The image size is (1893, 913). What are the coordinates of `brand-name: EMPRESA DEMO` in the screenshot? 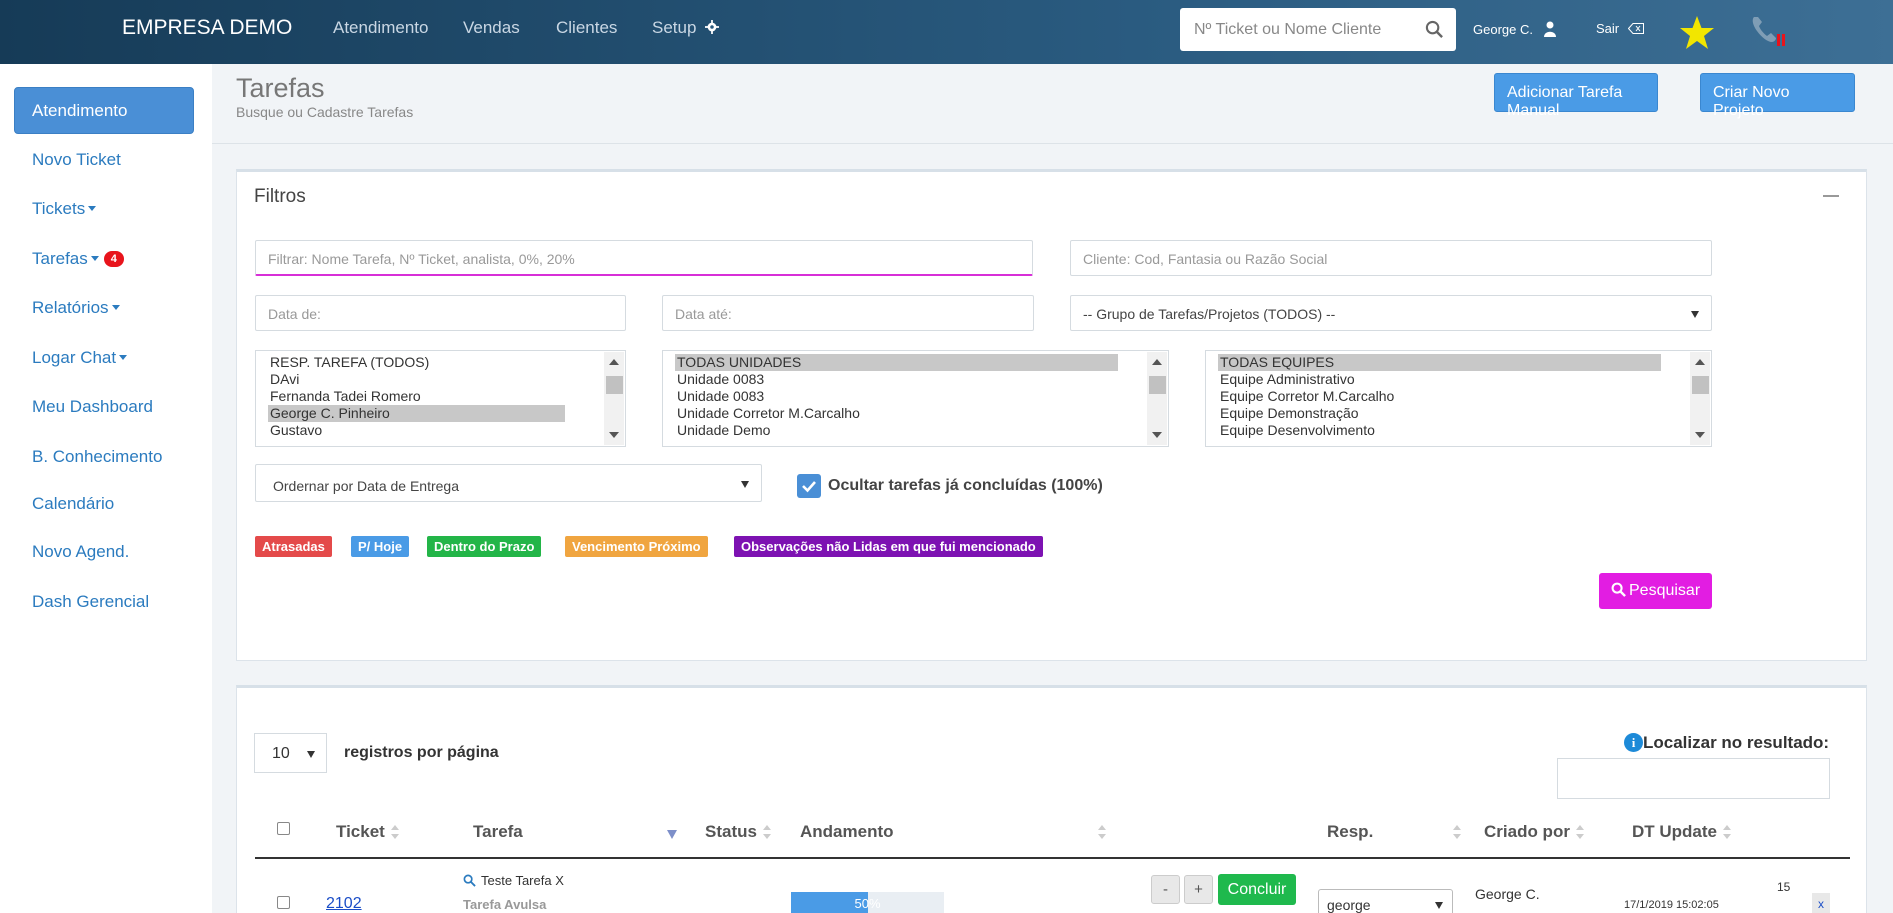 It's located at (207, 28).